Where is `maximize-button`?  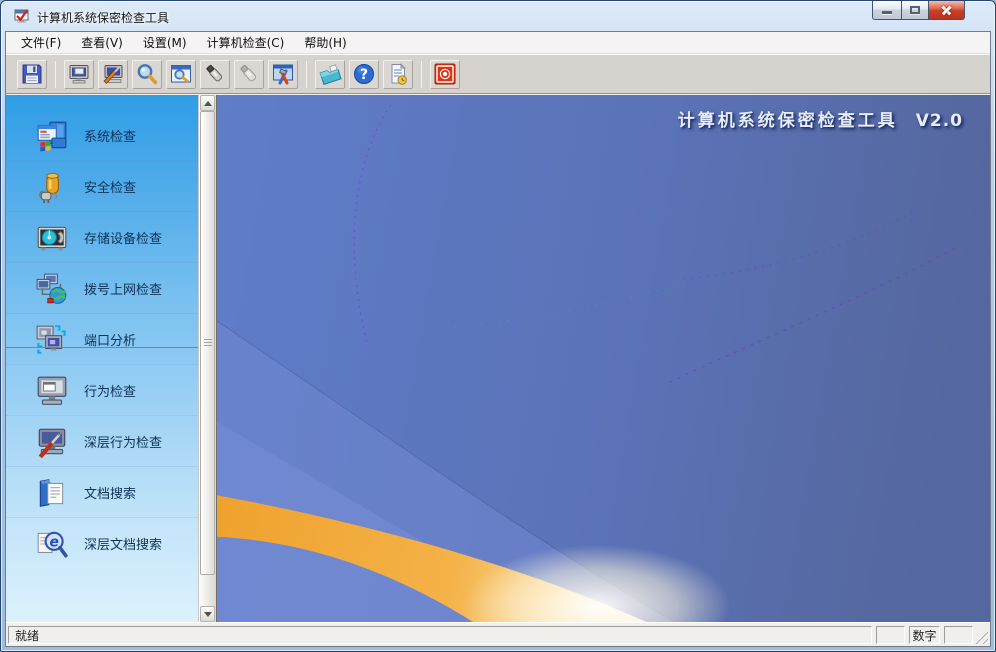
maximize-button is located at coordinates (915, 10).